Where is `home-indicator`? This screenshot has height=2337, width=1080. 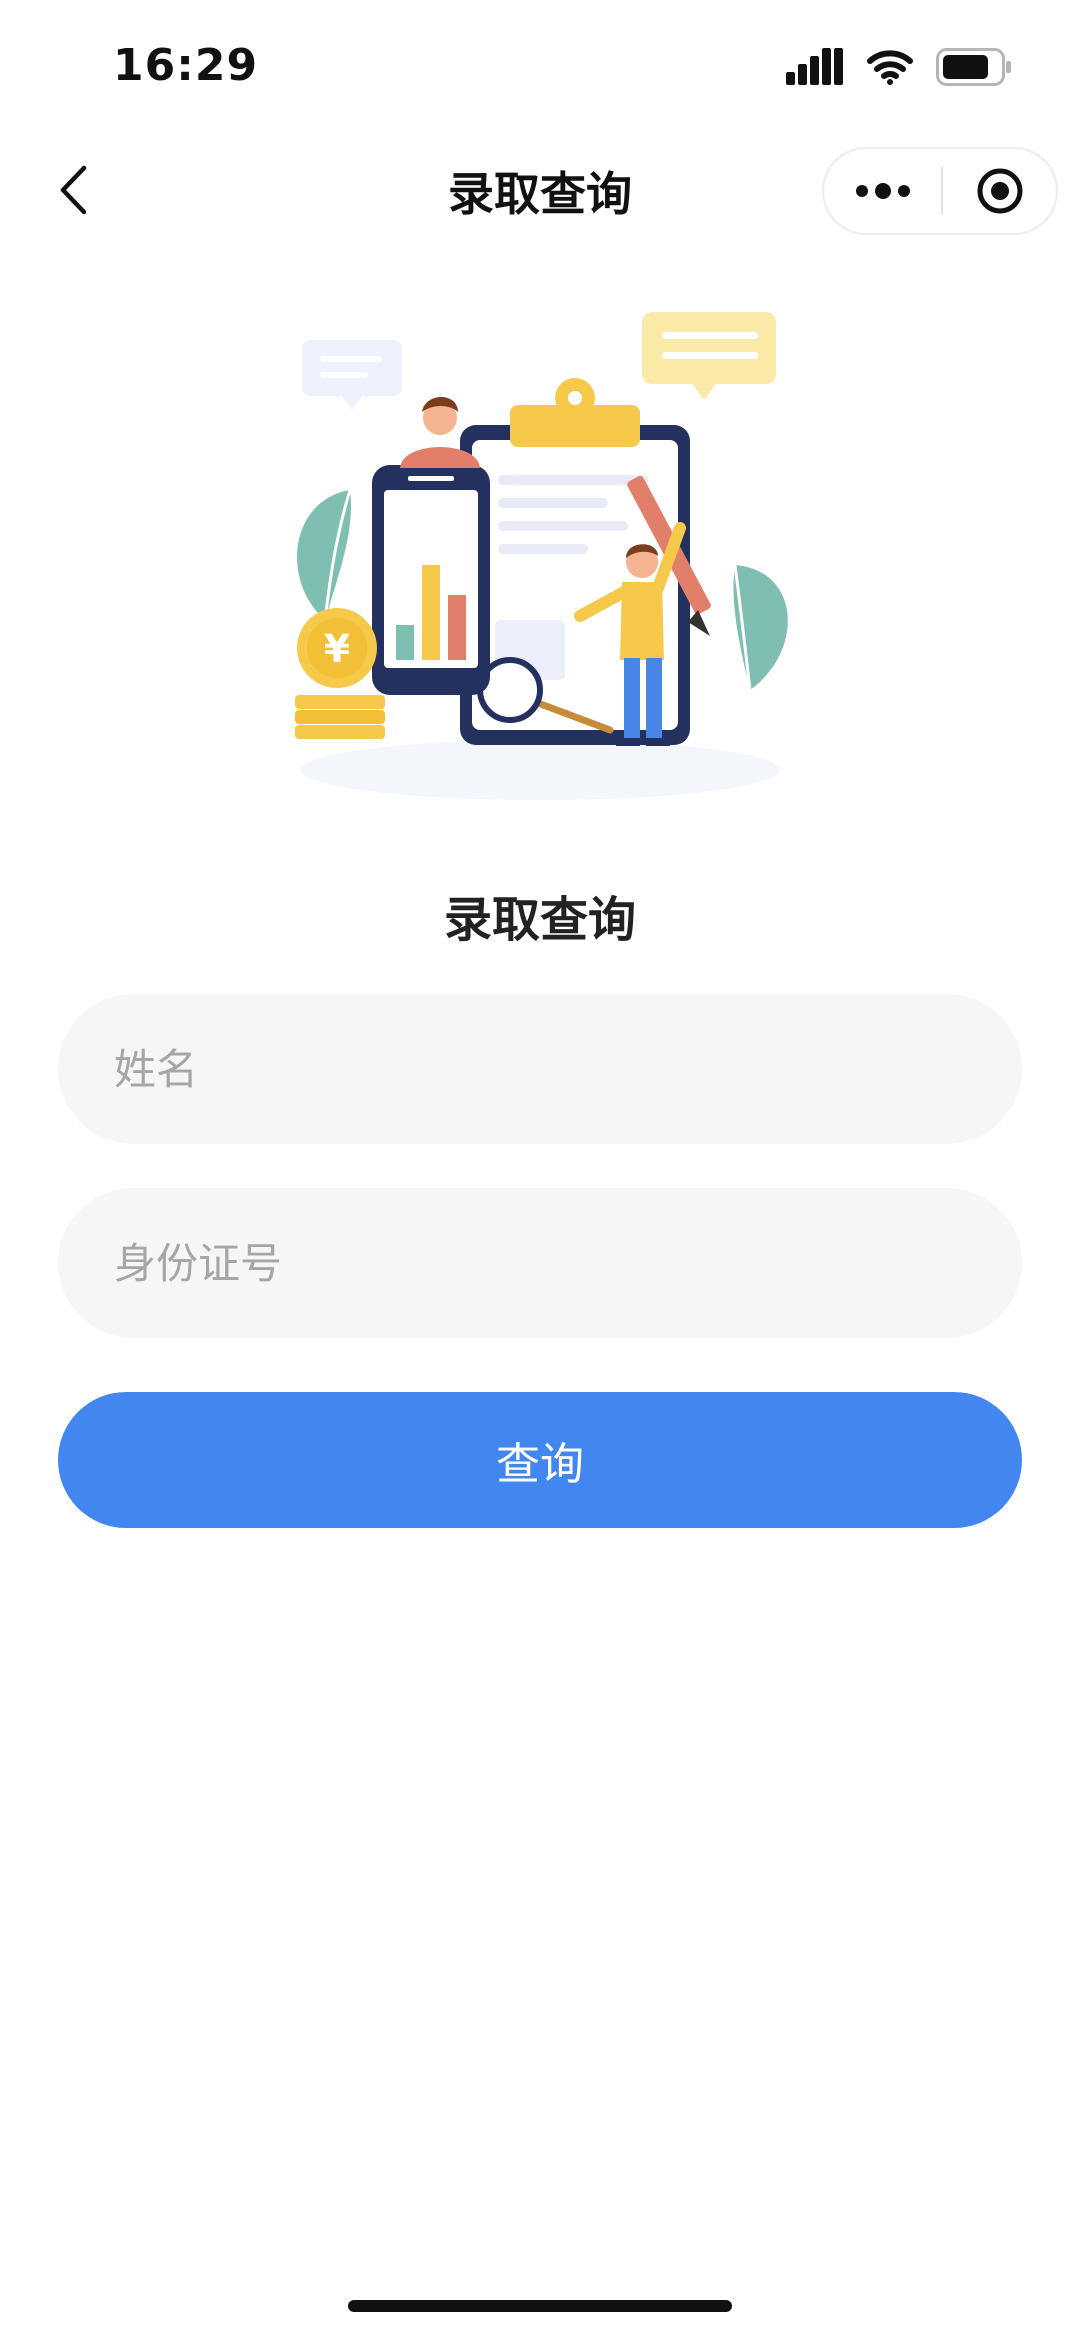
home-indicator is located at coordinates (540, 2306).